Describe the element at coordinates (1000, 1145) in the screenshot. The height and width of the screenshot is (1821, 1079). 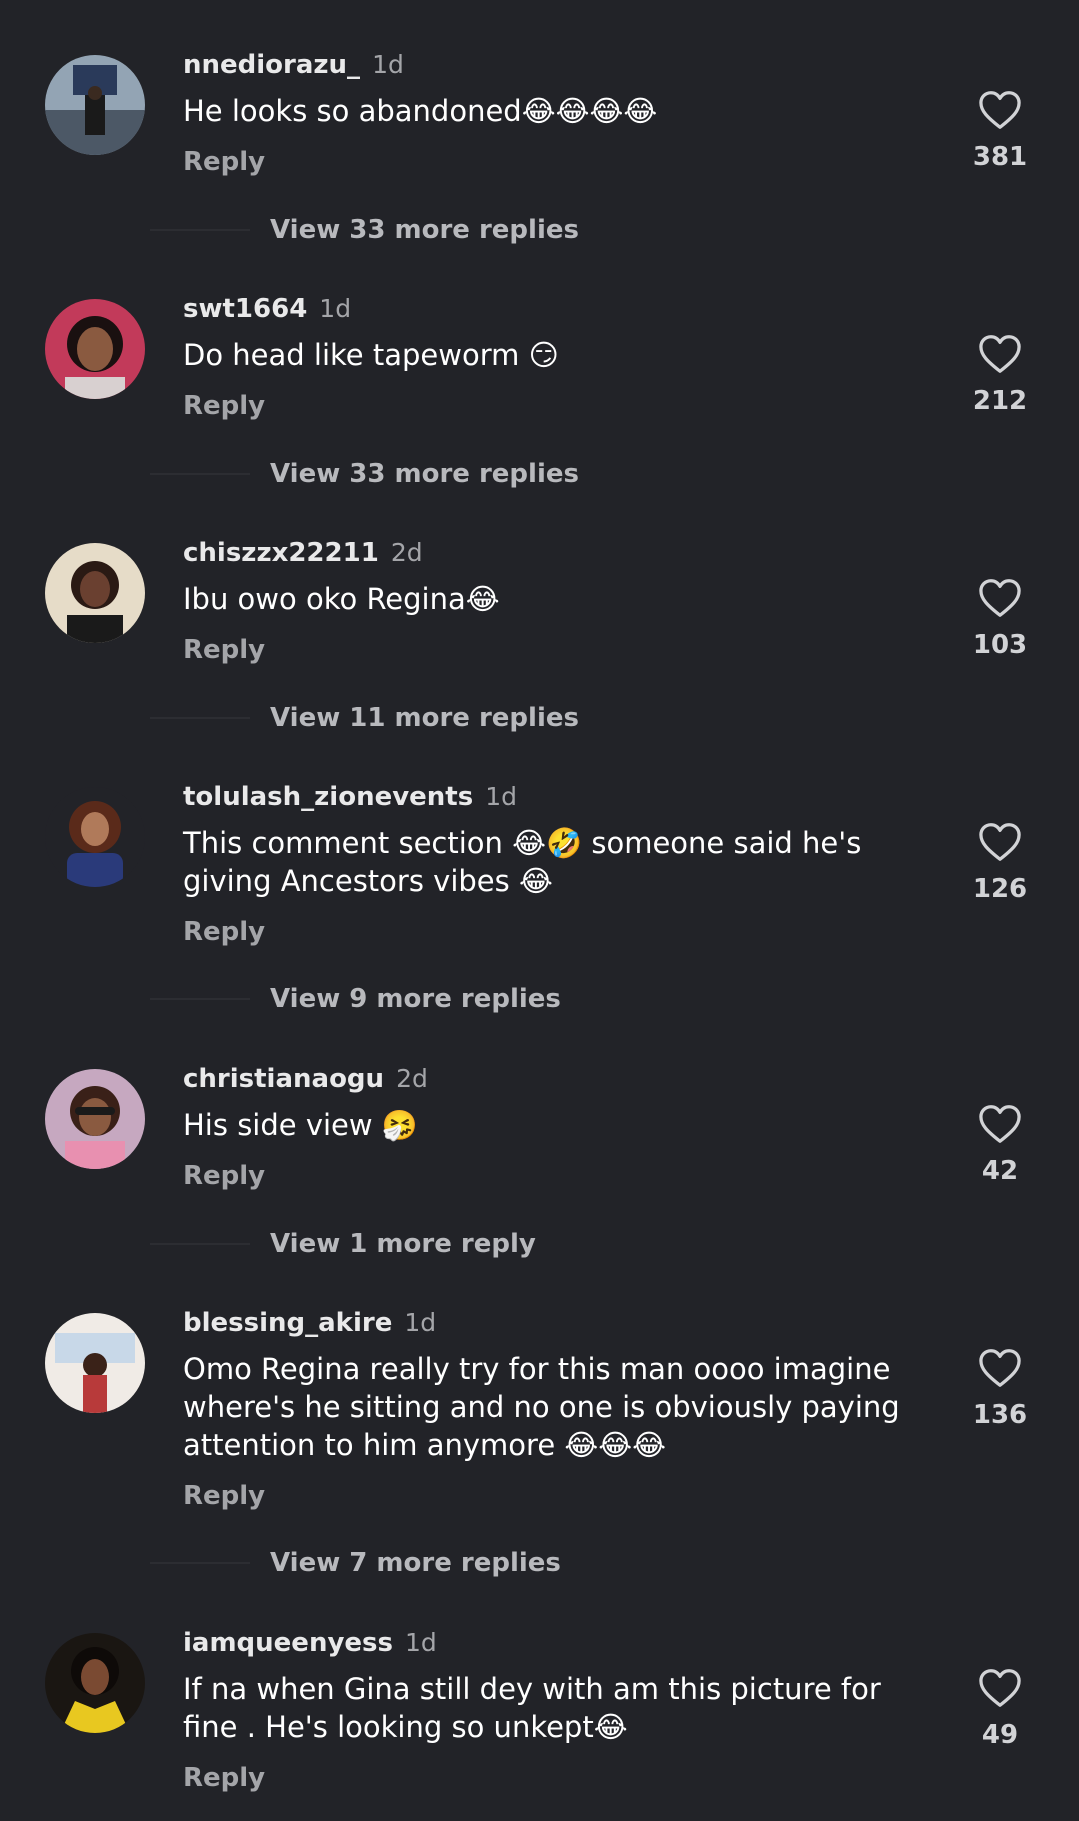
I see `like-button: 42` at that location.